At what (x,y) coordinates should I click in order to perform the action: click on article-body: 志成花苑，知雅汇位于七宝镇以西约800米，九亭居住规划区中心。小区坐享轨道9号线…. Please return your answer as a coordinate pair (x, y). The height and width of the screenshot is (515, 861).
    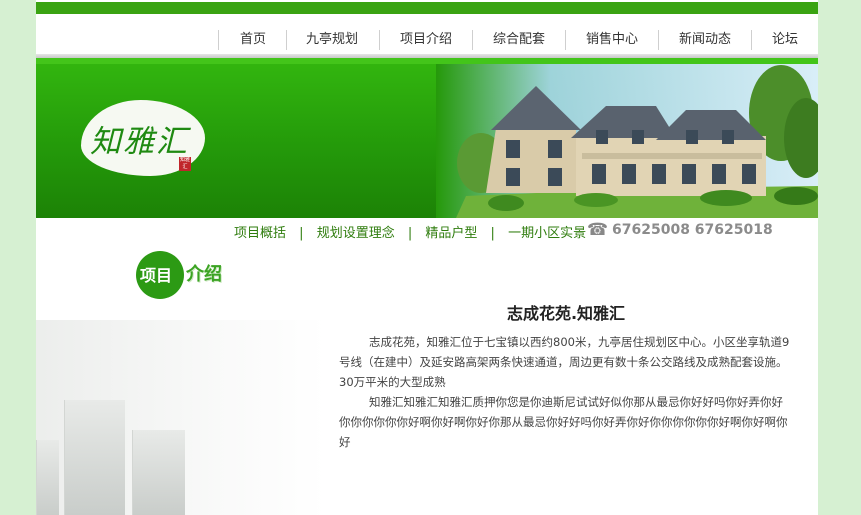
    Looking at the image, I should click on (565, 392).